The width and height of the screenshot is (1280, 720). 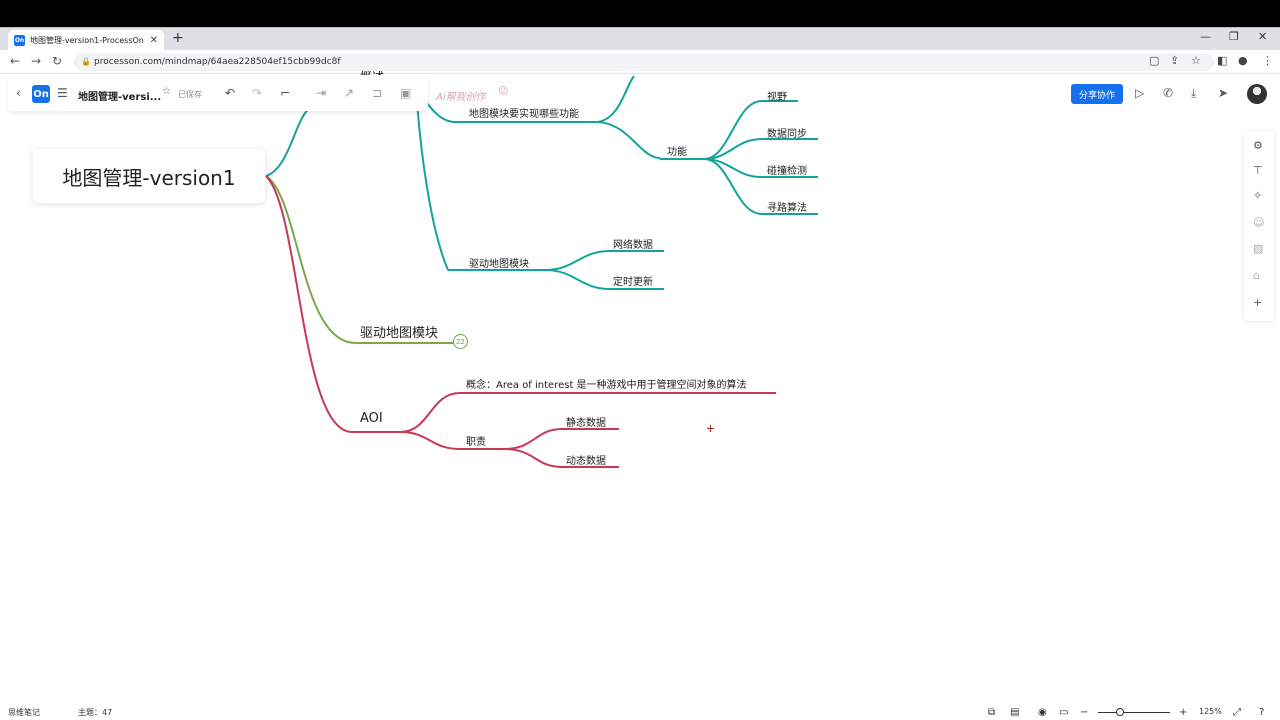 I want to click on fullscreen-icon: ⤢, so click(x=1237, y=712).